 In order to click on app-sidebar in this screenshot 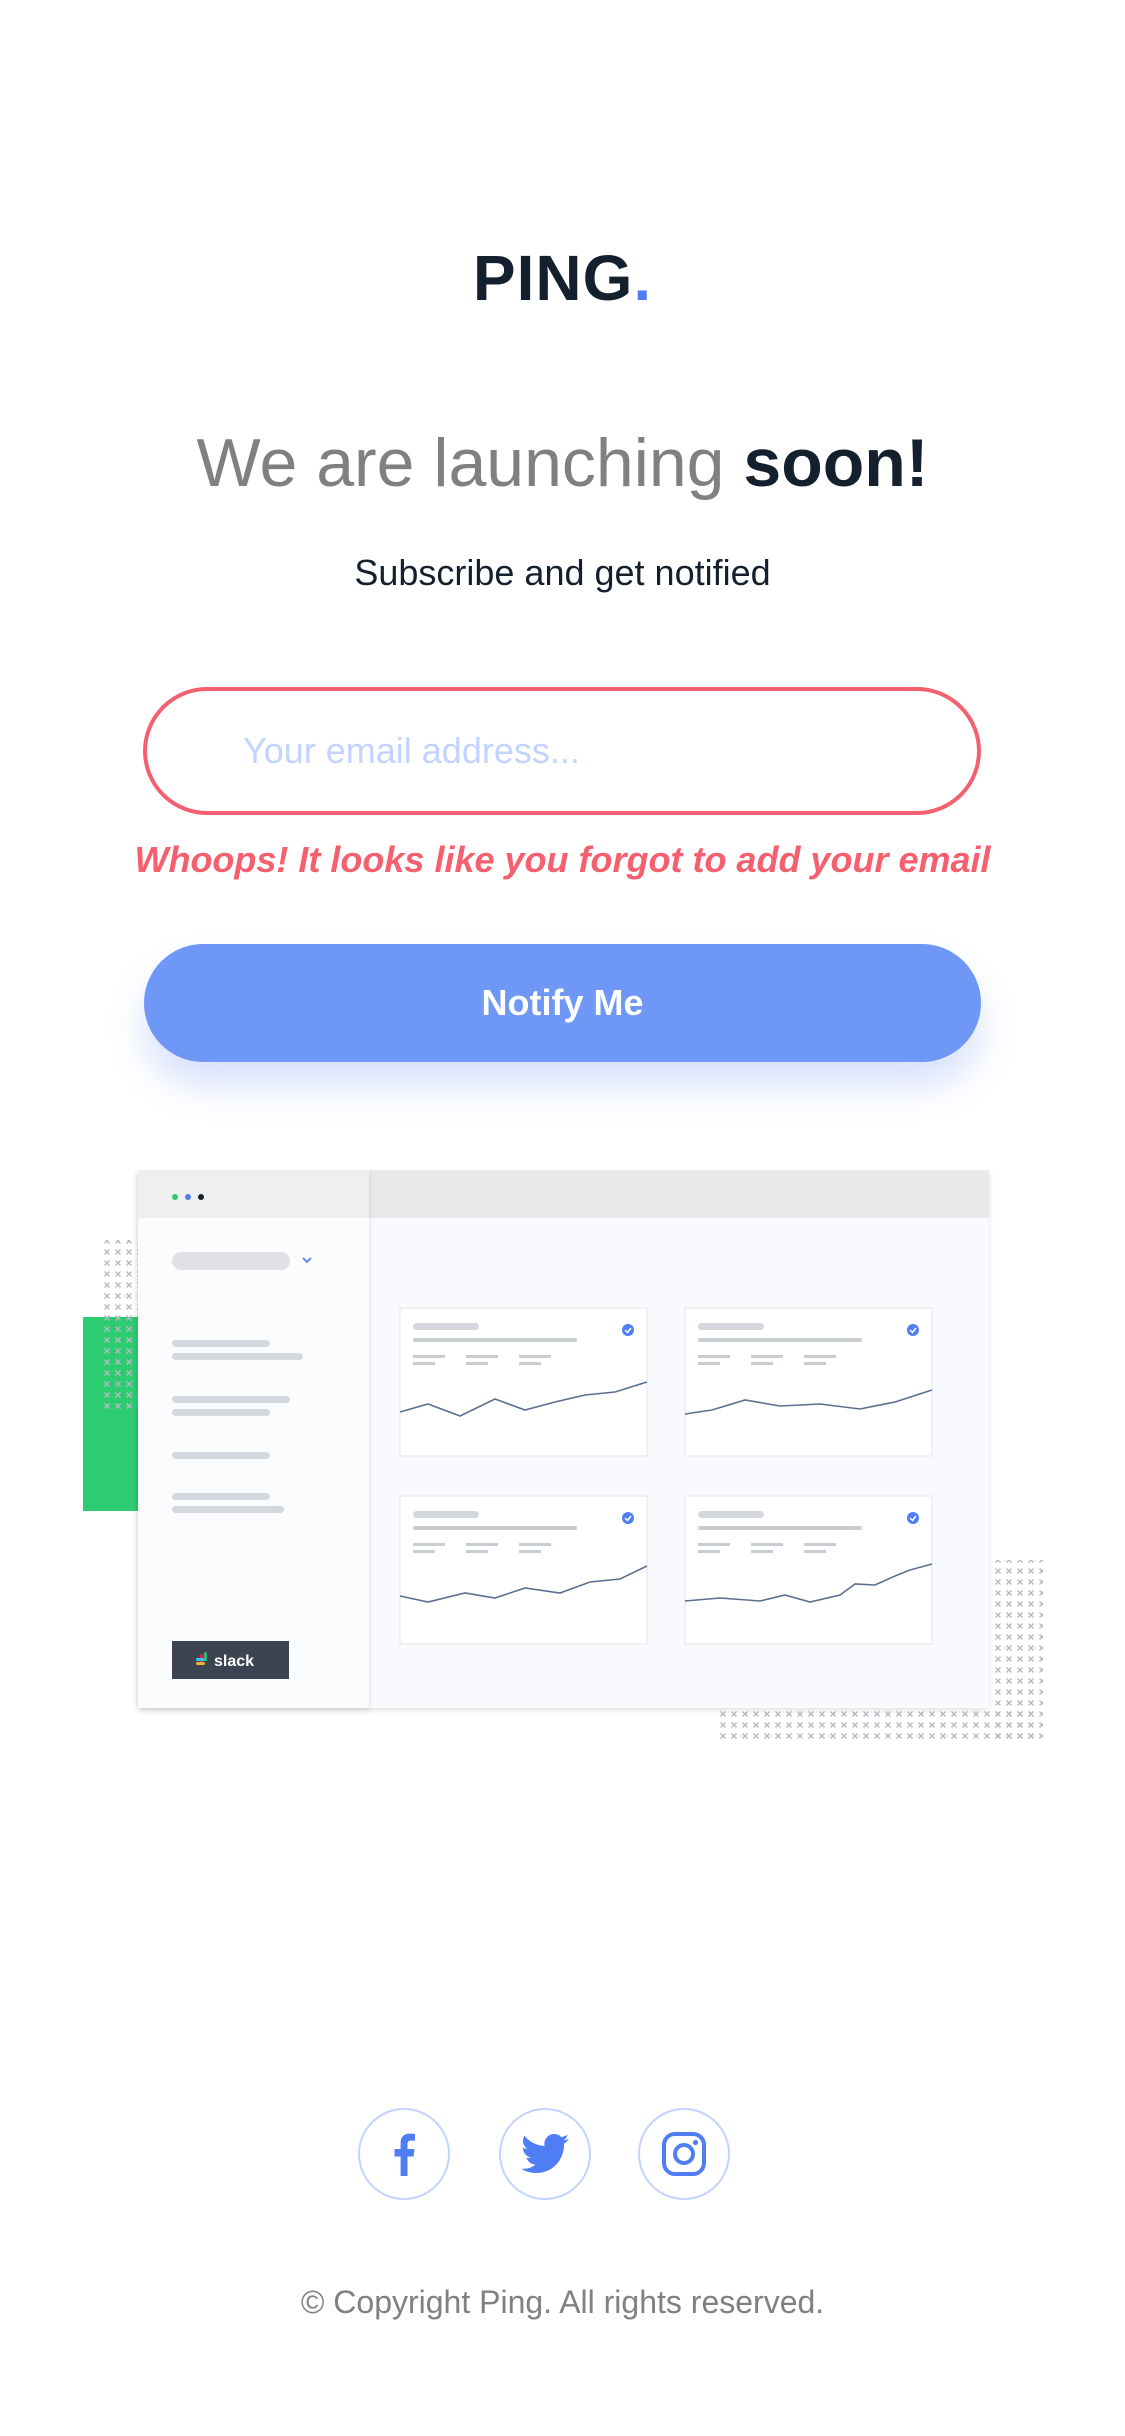, I will do `click(253, 1439)`.